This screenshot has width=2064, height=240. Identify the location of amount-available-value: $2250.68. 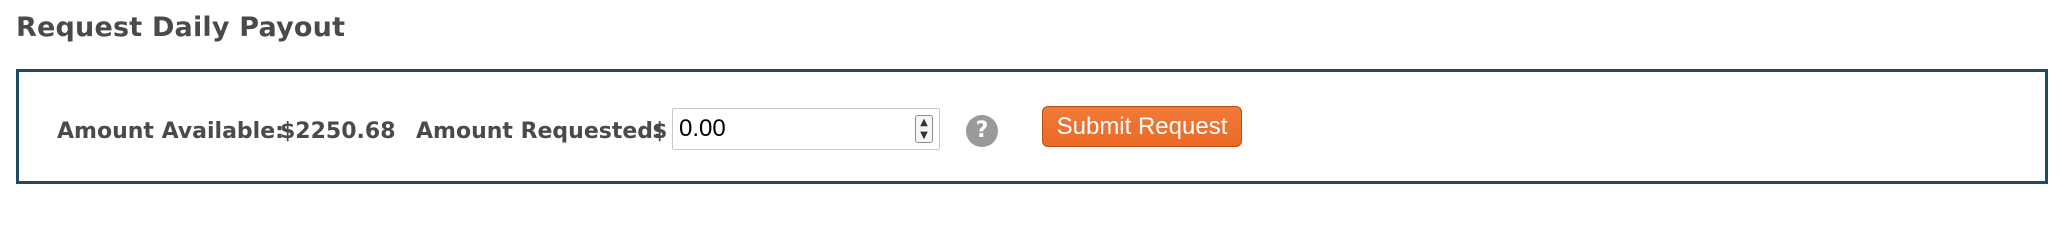
(338, 131).